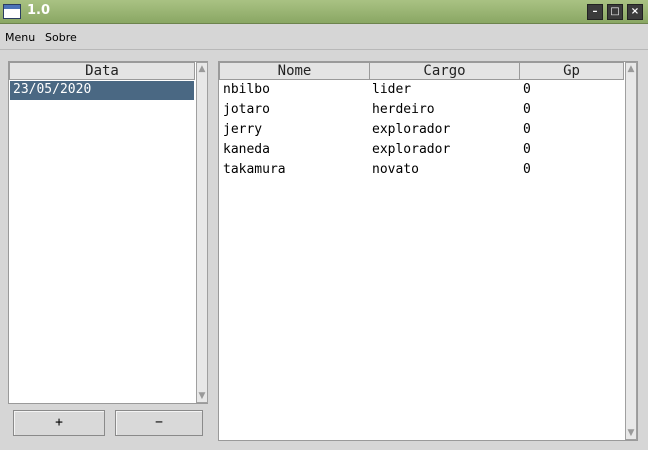 This screenshot has height=450, width=648. I want to click on table-row: nbilbo lider 0, so click(421, 92).